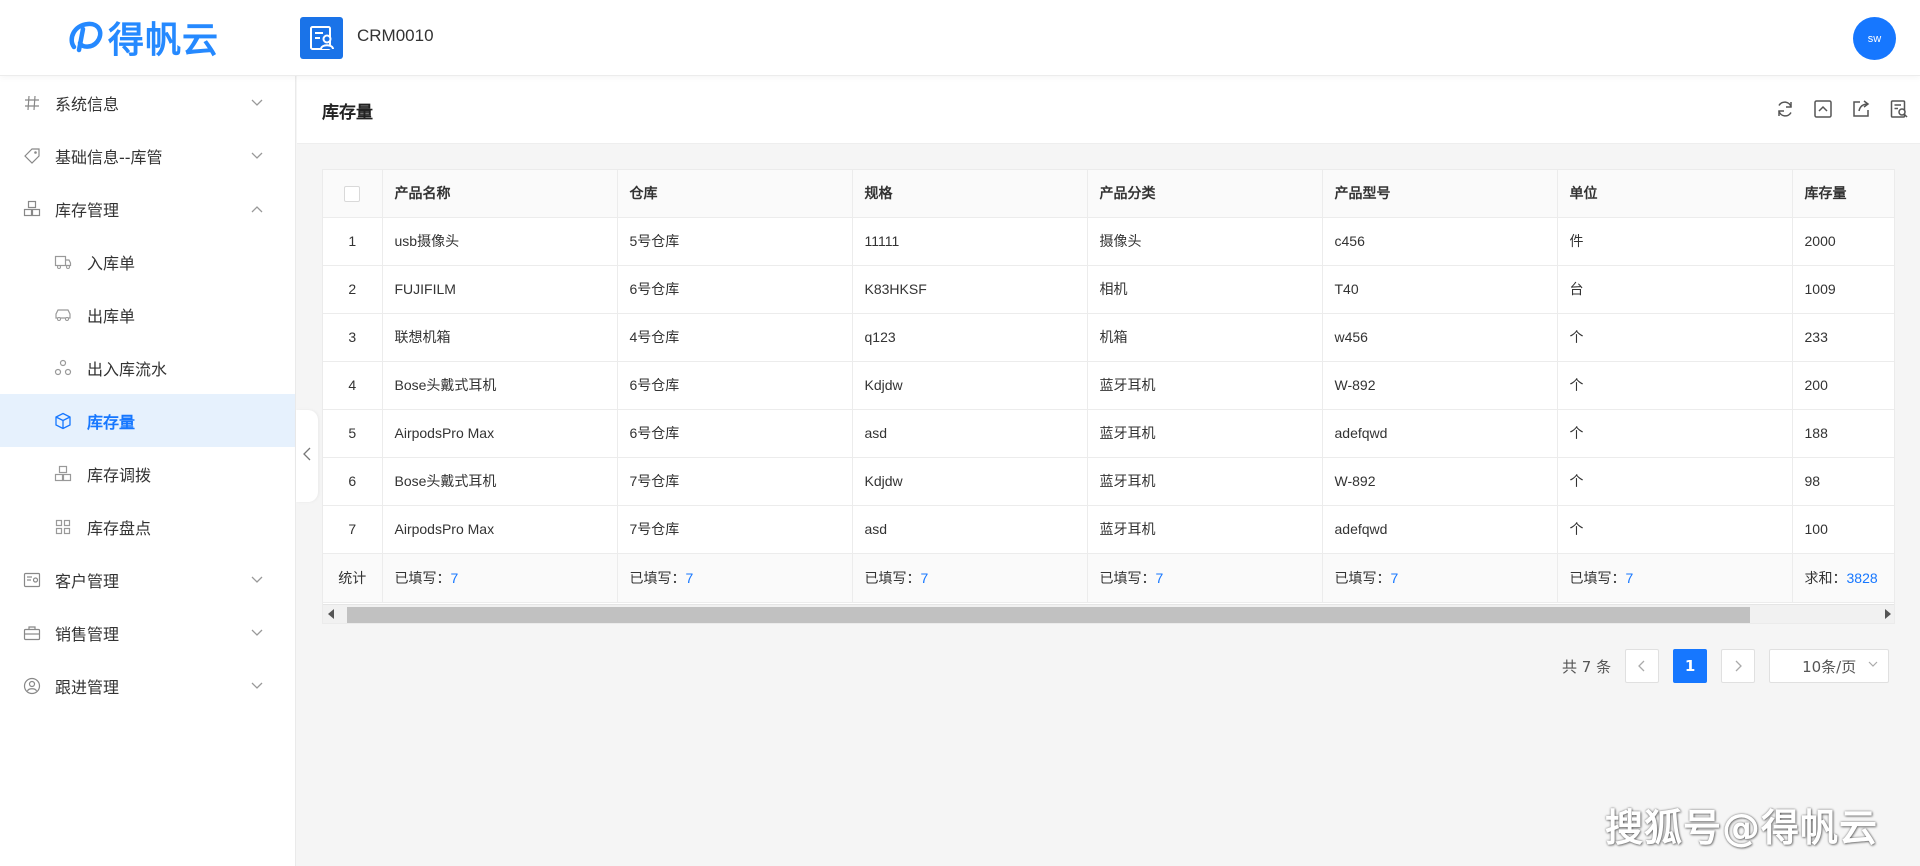 The image size is (1920, 866). I want to click on sidebar-subitem-inbound: 入库单, so click(147, 261).